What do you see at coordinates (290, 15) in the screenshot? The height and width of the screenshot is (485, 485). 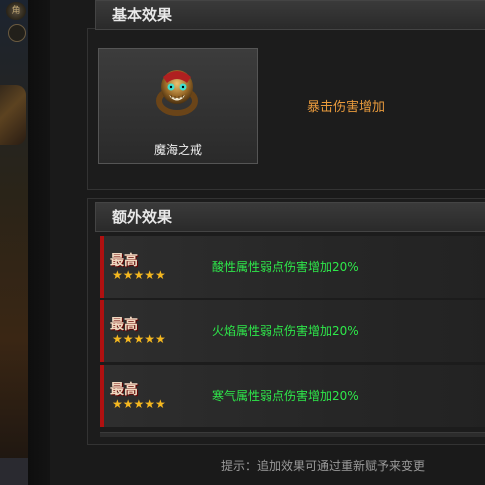 I see `basic-effect-header: 基本效果` at bounding box center [290, 15].